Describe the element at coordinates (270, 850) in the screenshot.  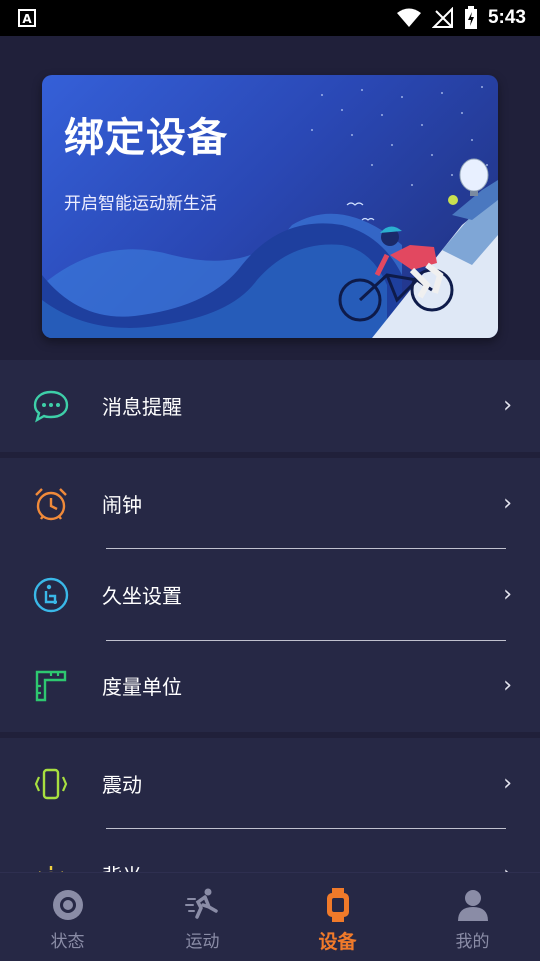
I see `menu-item-backlight: 背光 ›` at that location.